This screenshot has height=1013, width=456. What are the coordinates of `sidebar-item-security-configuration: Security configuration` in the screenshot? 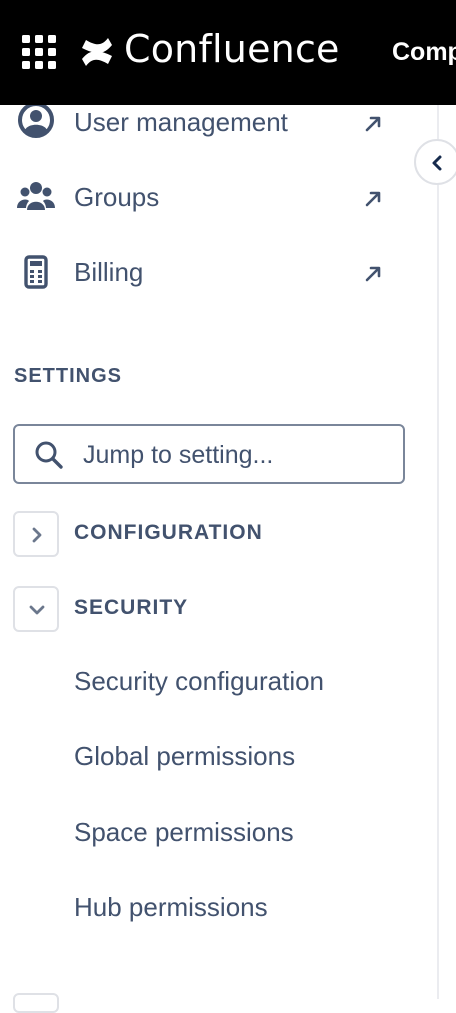 It's located at (199, 681).